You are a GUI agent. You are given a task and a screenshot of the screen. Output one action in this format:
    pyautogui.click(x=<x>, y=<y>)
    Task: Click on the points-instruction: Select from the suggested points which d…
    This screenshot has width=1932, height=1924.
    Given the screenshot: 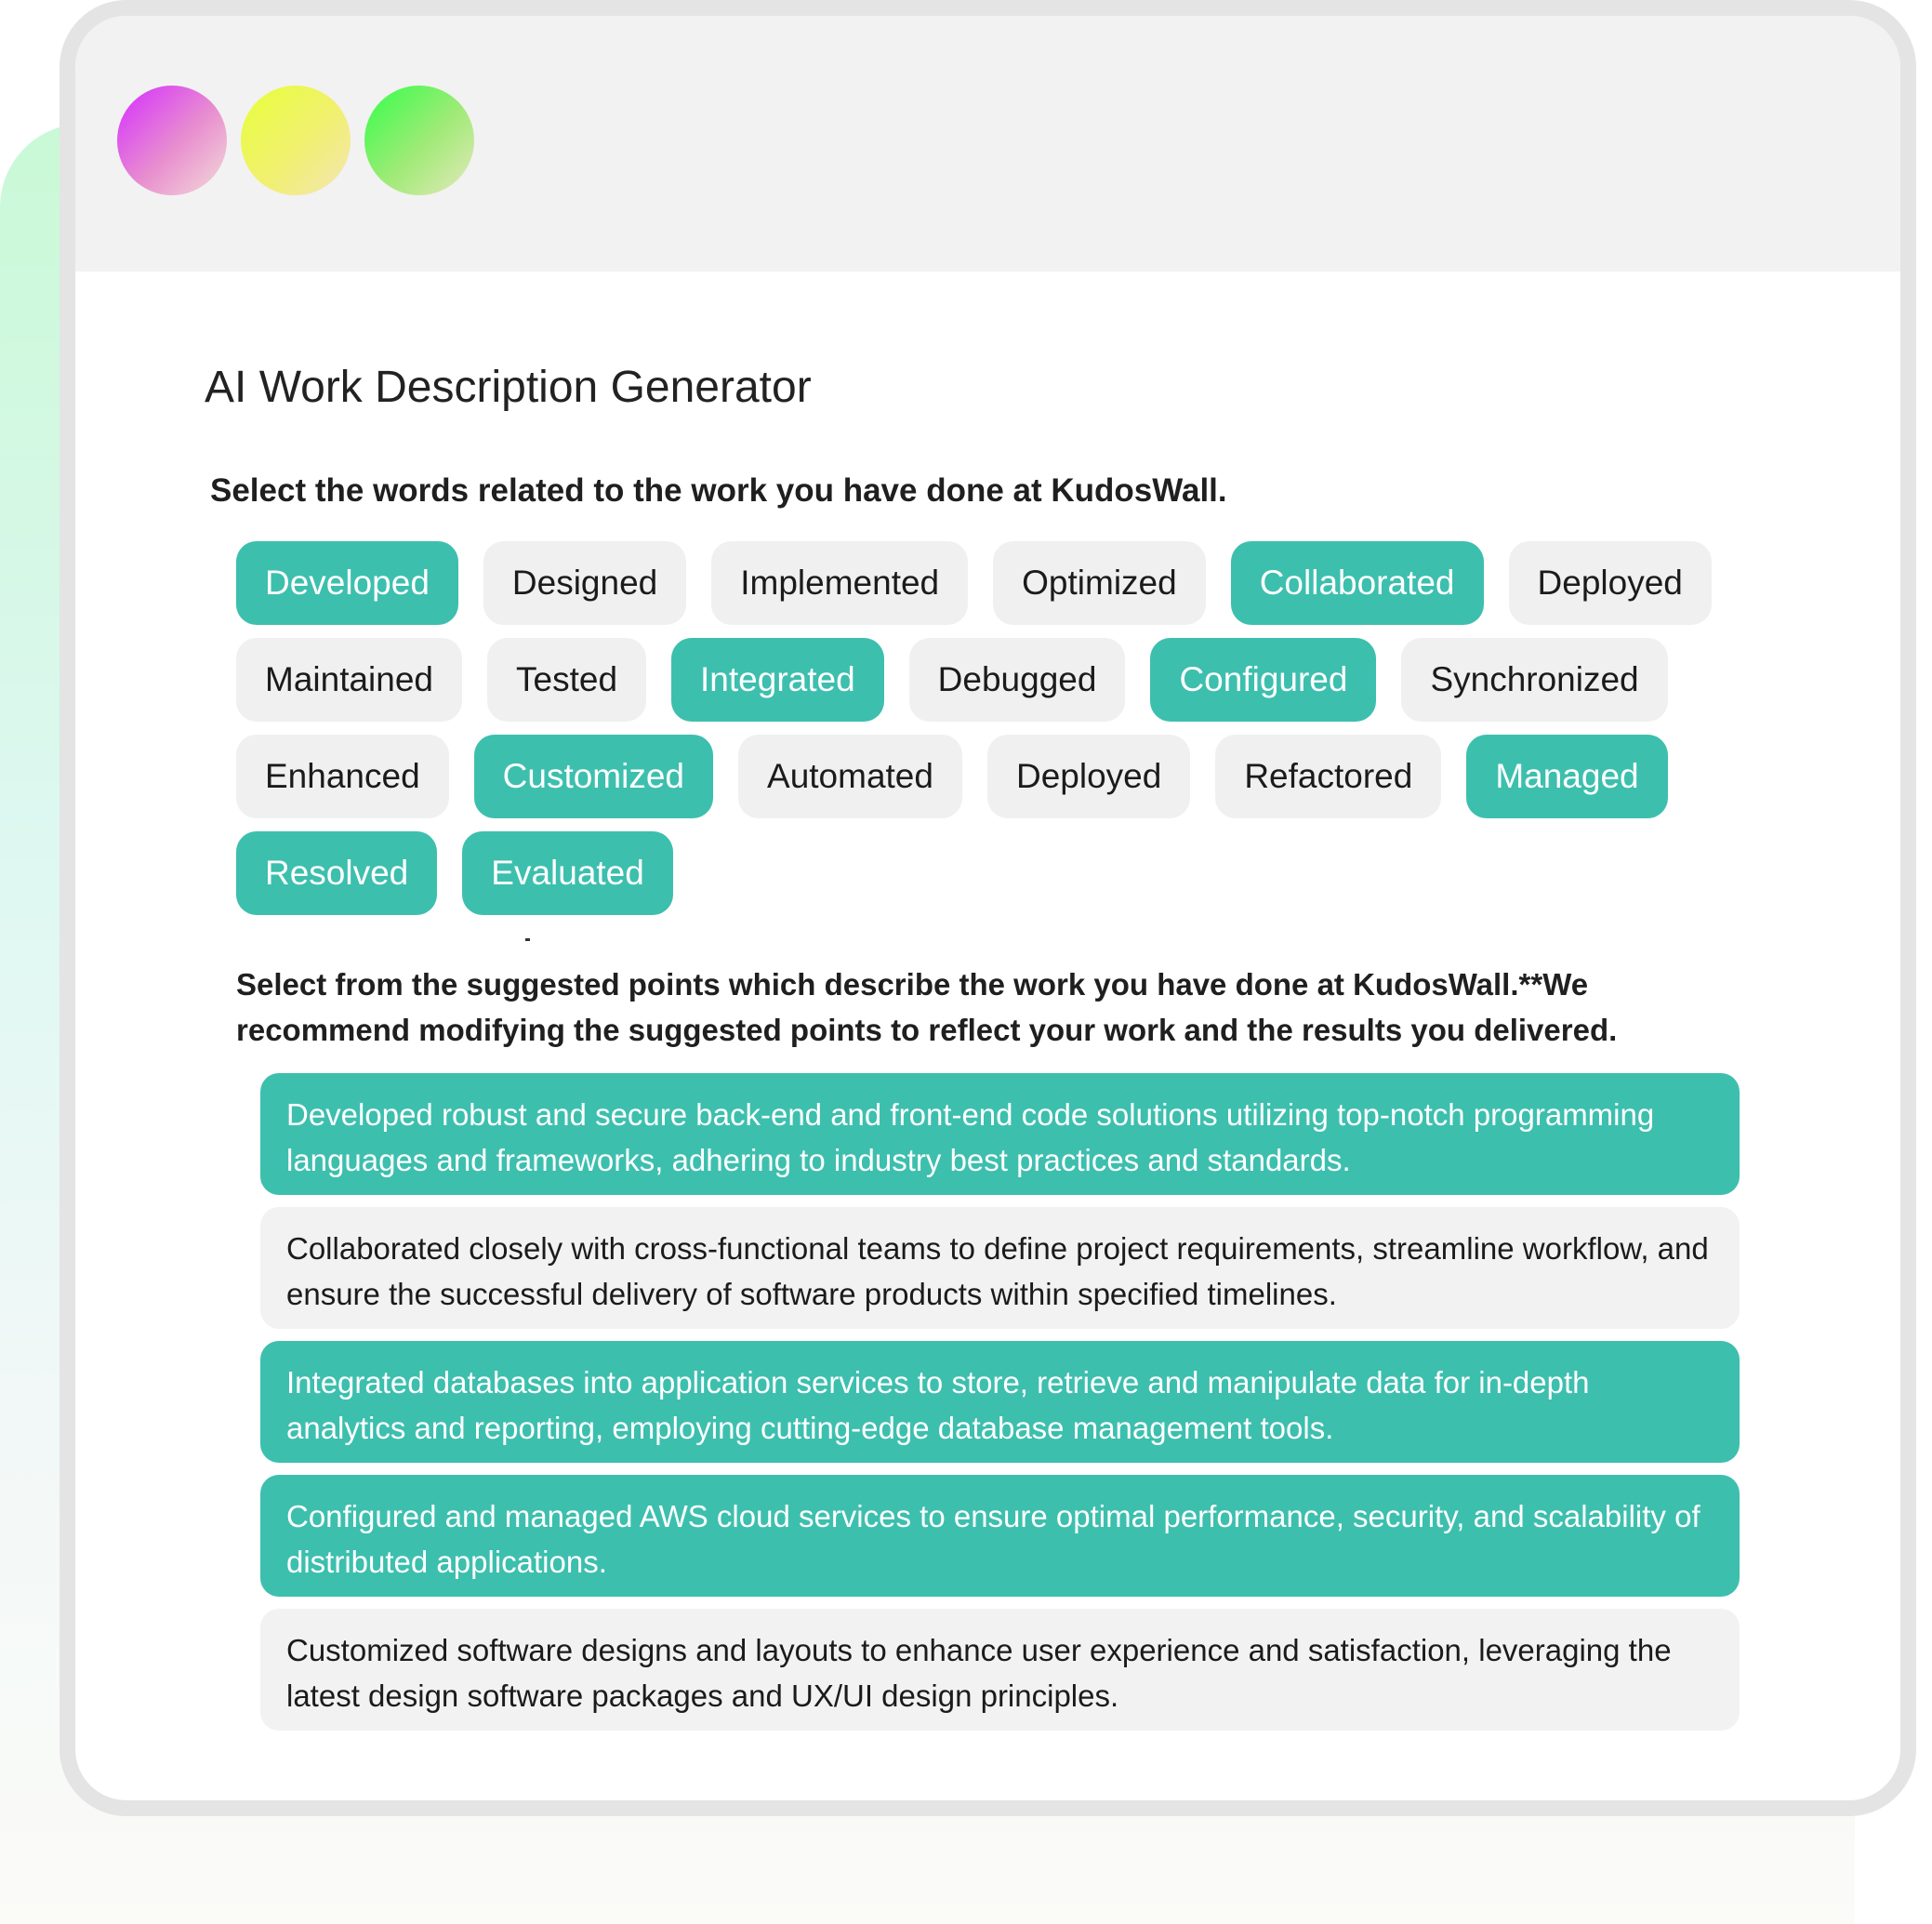 What is the action you would take?
    pyautogui.click(x=927, y=1007)
    